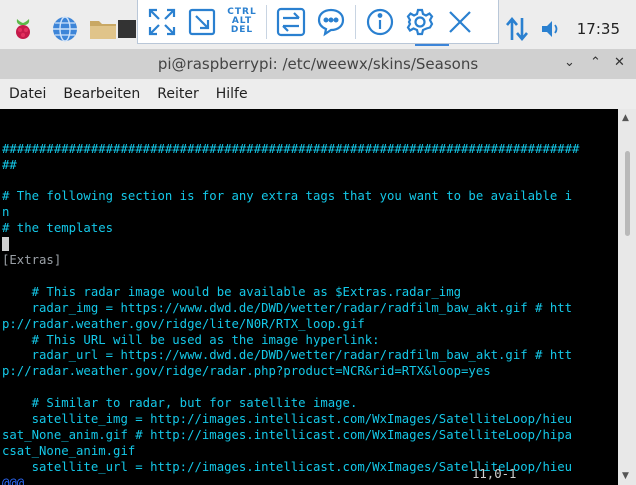 The height and width of the screenshot is (485, 636). I want to click on fullscreen-icon, so click(162, 22).